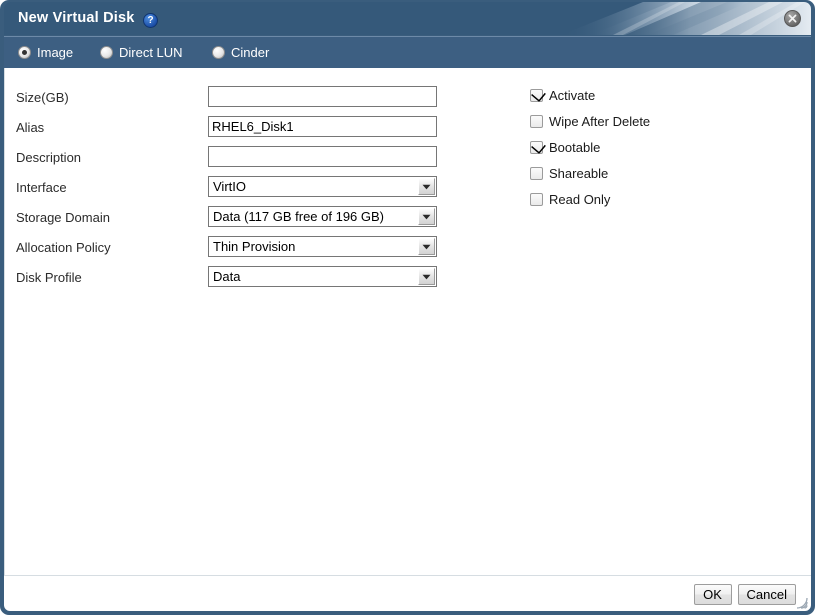  What do you see at coordinates (572, 95) in the screenshot?
I see `checkbox-label-activate: Activate` at bounding box center [572, 95].